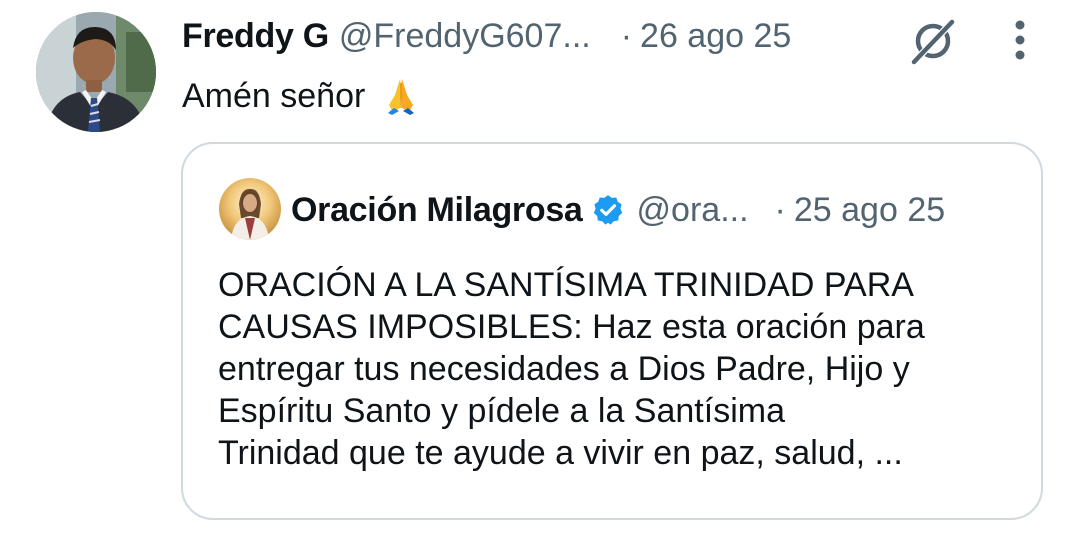  I want to click on tweet-text: Amén señor, so click(301, 96).